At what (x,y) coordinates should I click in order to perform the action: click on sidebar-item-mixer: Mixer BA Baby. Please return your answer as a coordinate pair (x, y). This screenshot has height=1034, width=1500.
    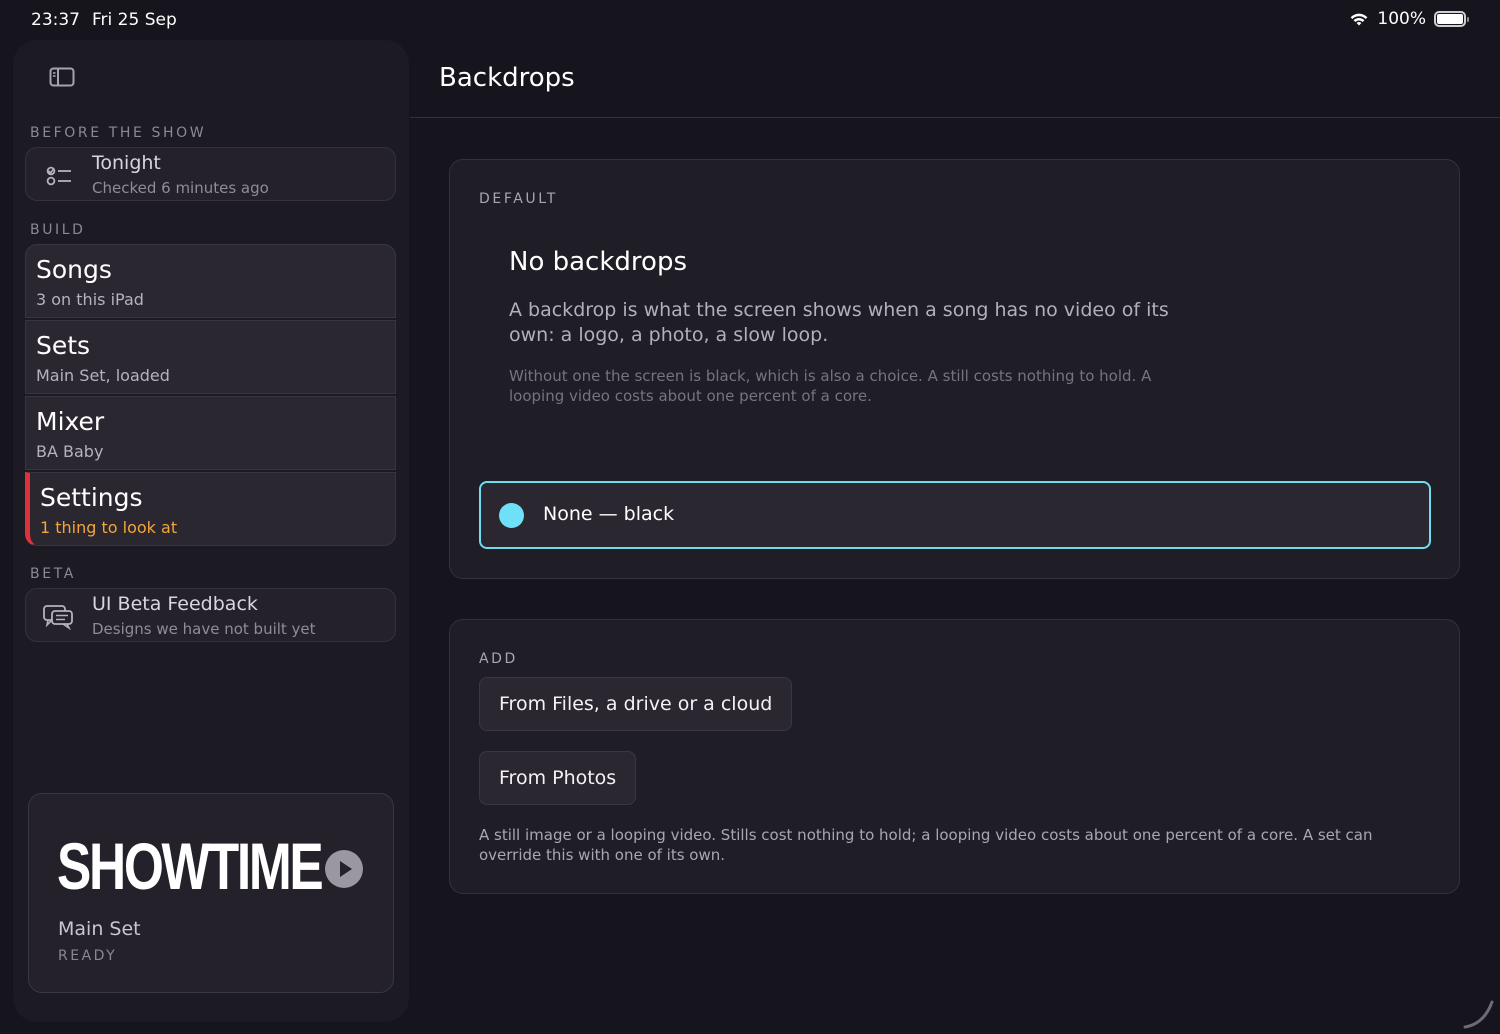
    Looking at the image, I should click on (210, 433).